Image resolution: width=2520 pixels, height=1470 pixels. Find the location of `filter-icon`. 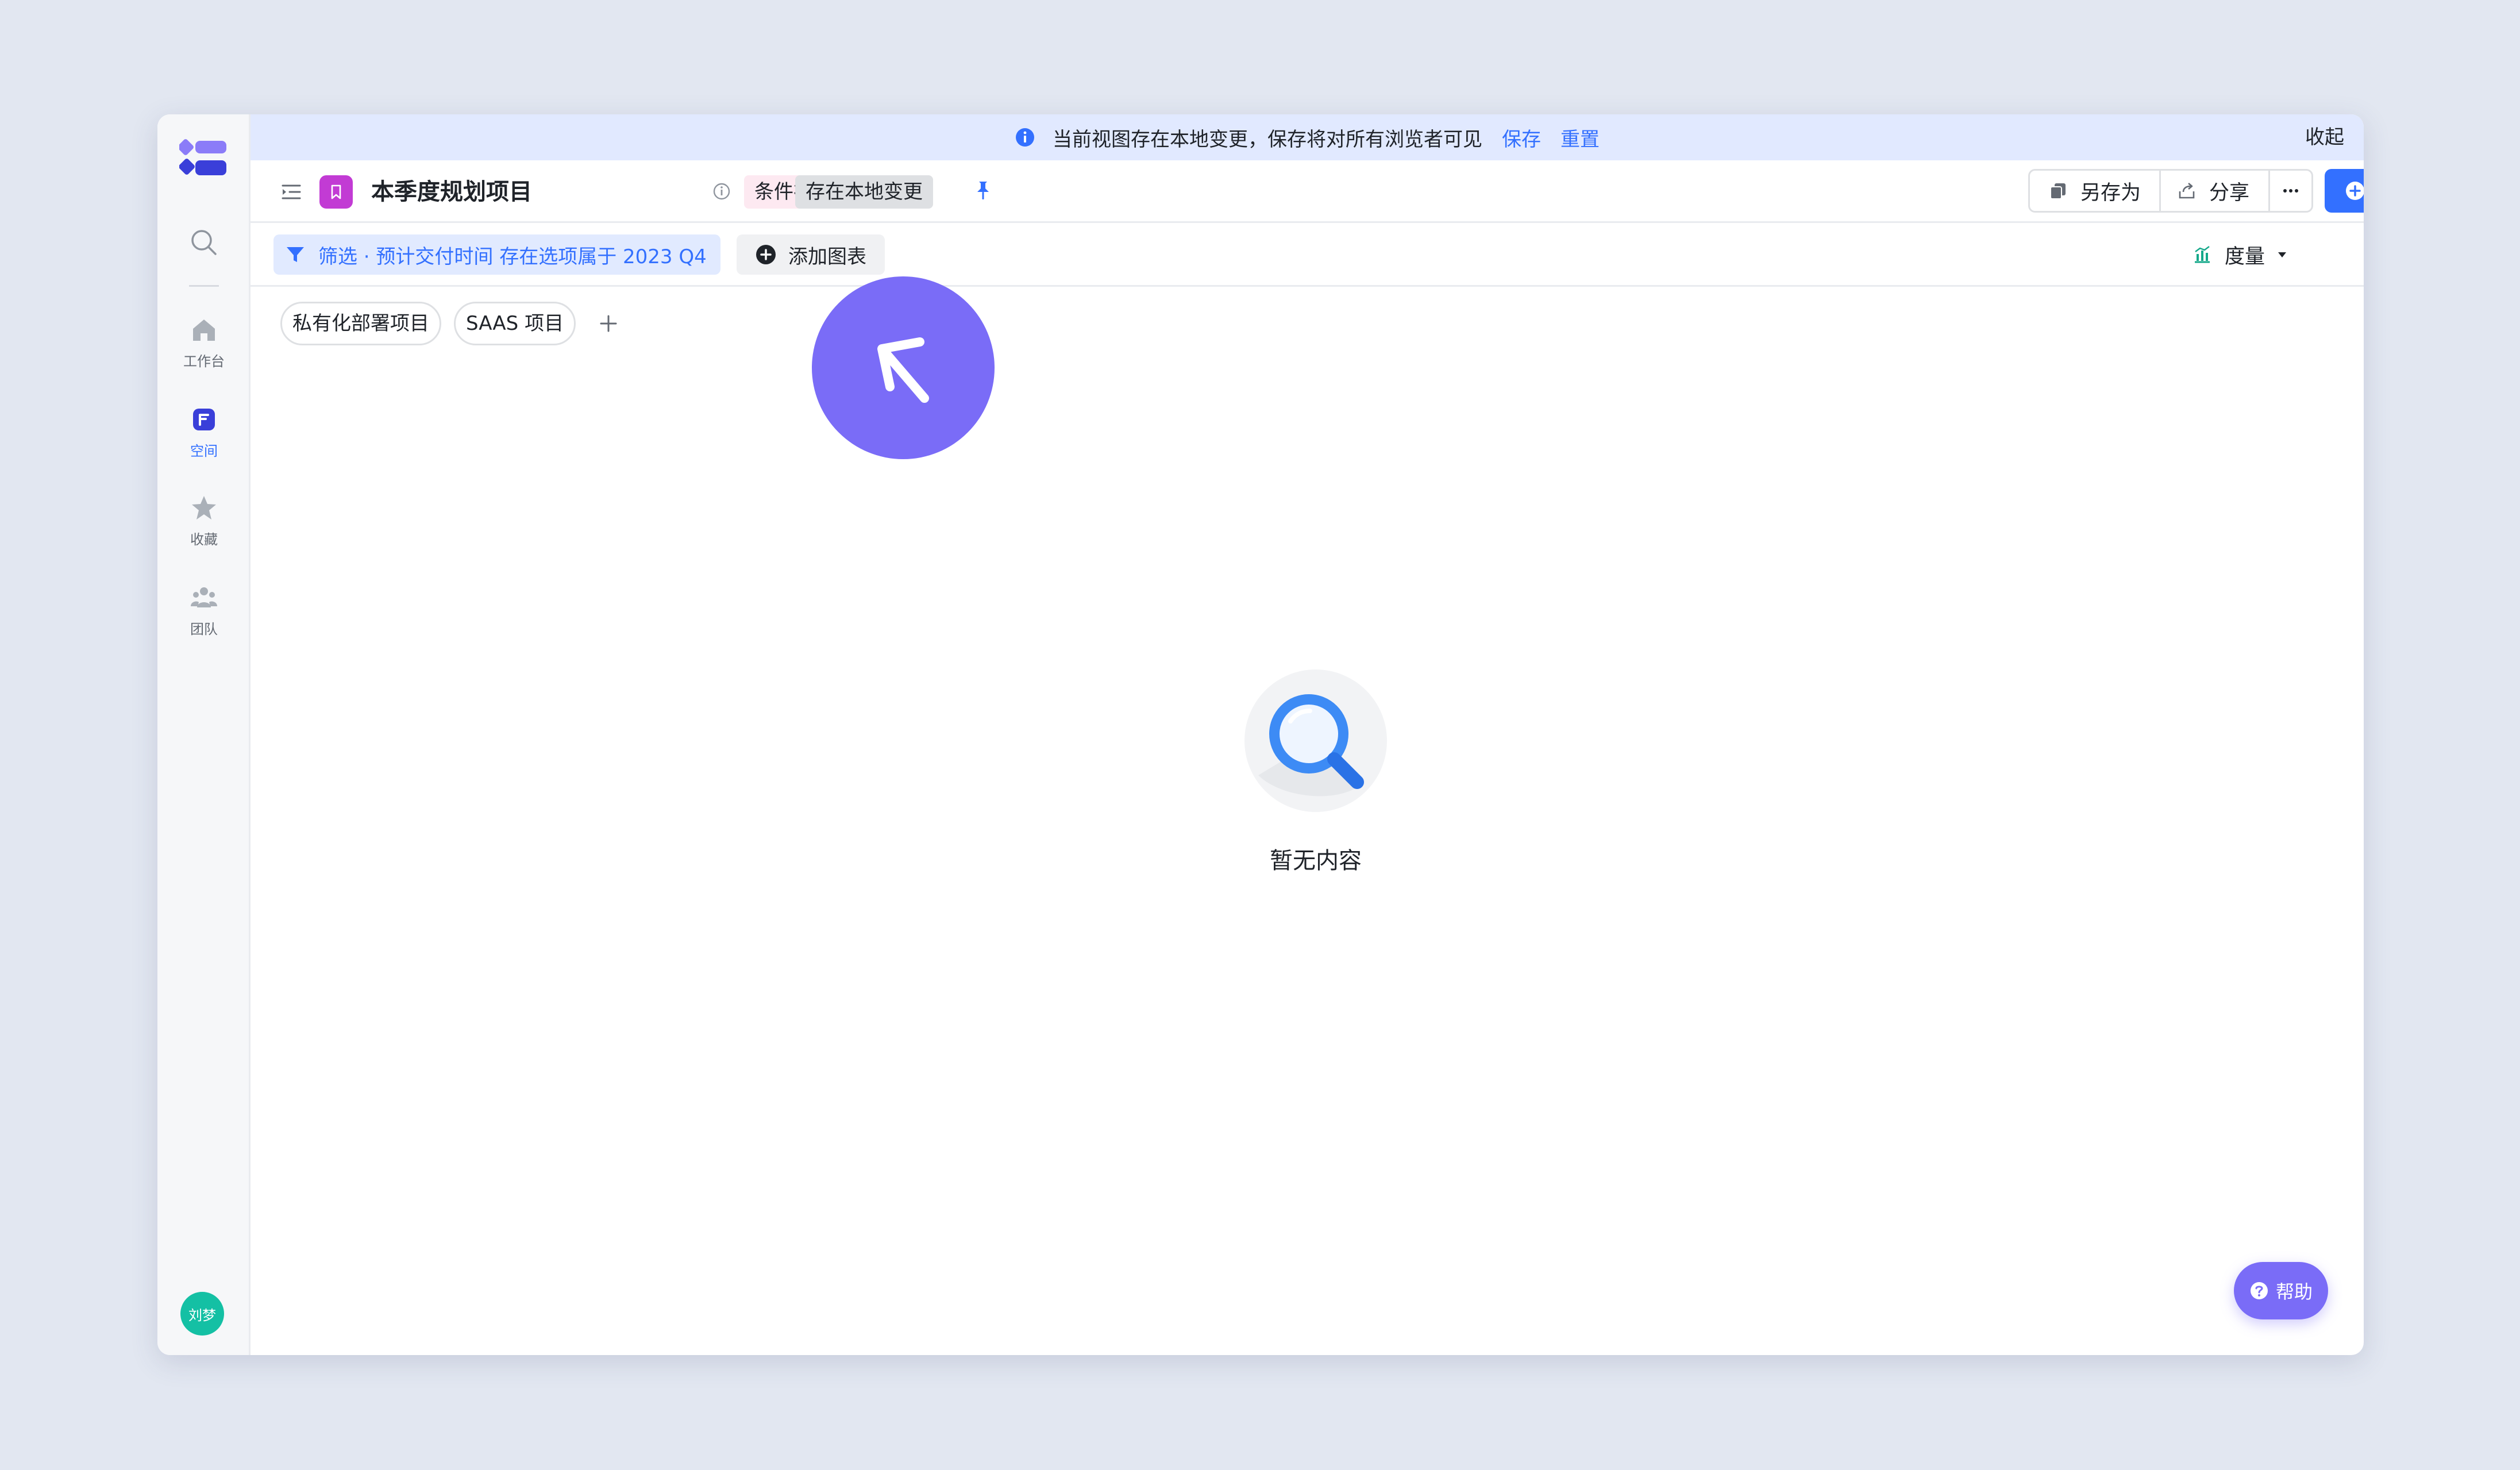

filter-icon is located at coordinates (296, 254).